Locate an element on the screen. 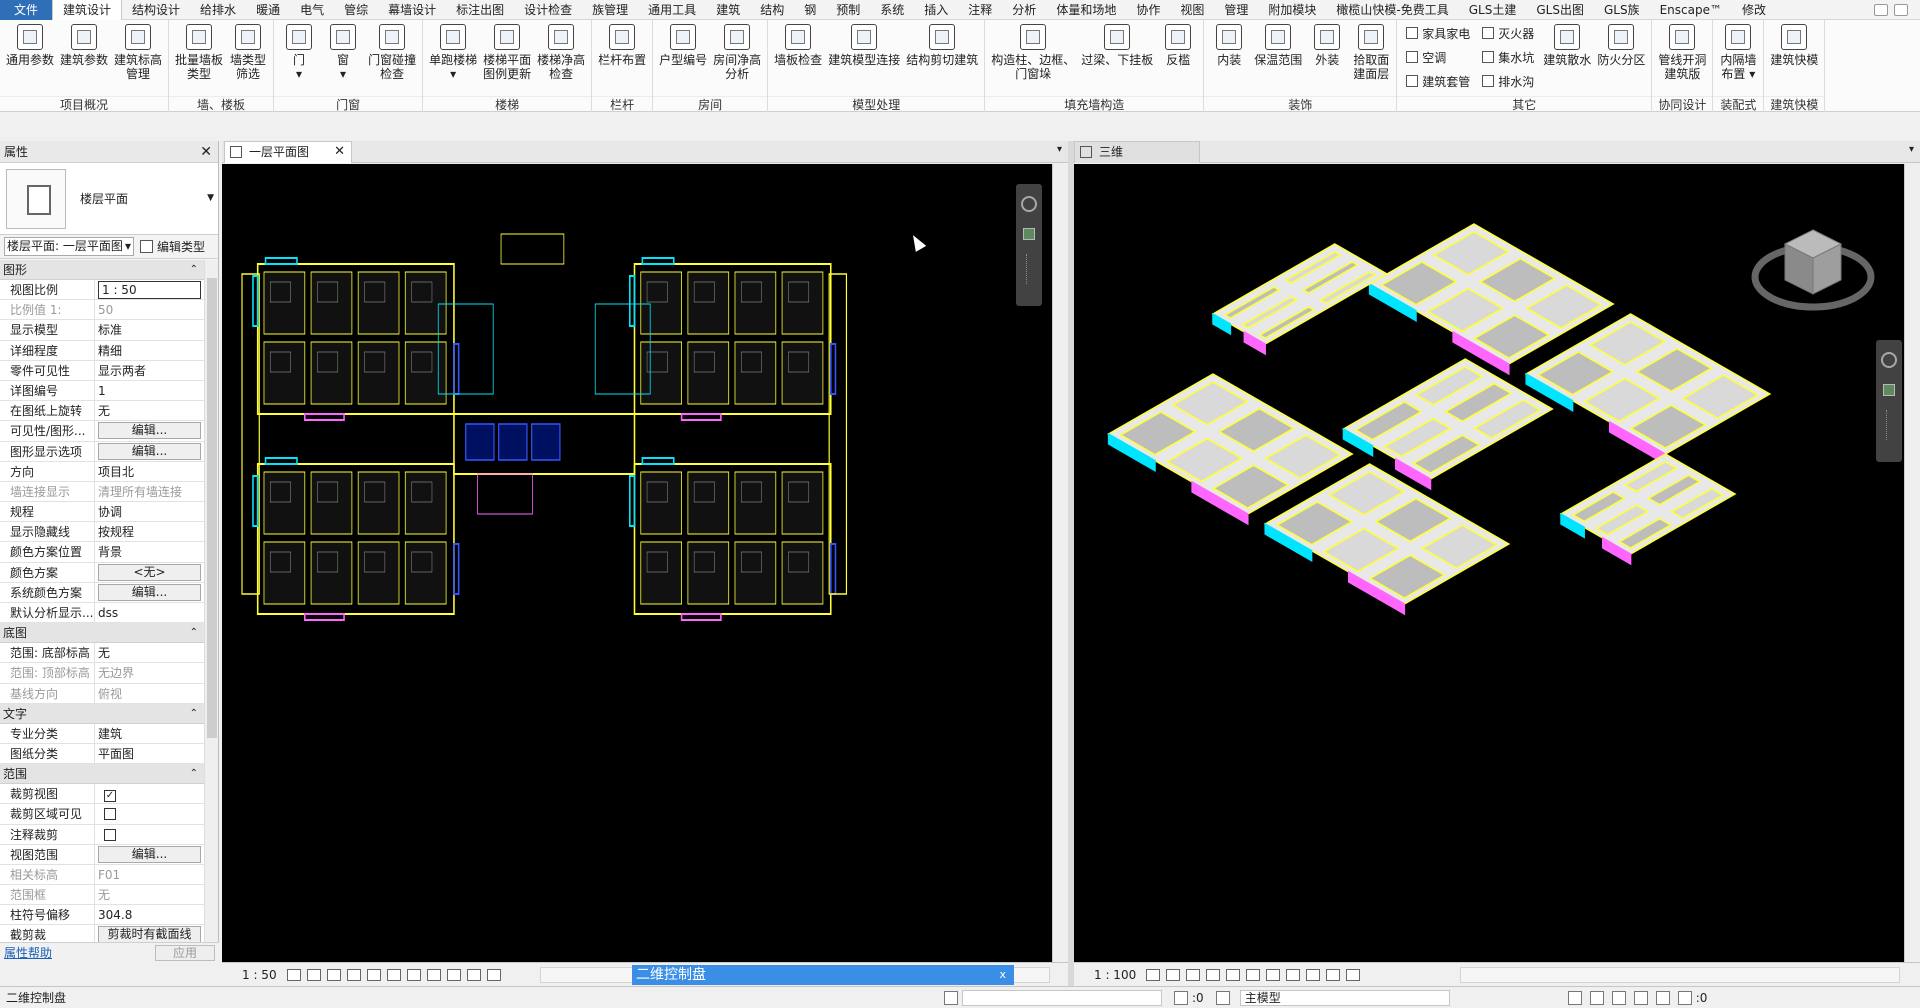 The width and height of the screenshot is (1920, 1008). ribbon-button: 外装 is located at coordinates (1327, 45).